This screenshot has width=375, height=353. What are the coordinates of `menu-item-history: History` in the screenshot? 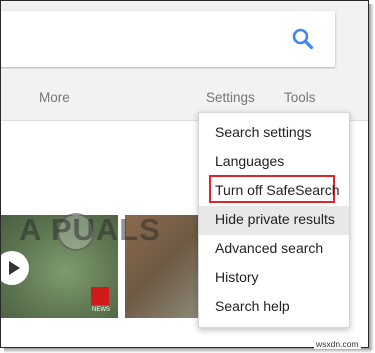 It's located at (274, 278).